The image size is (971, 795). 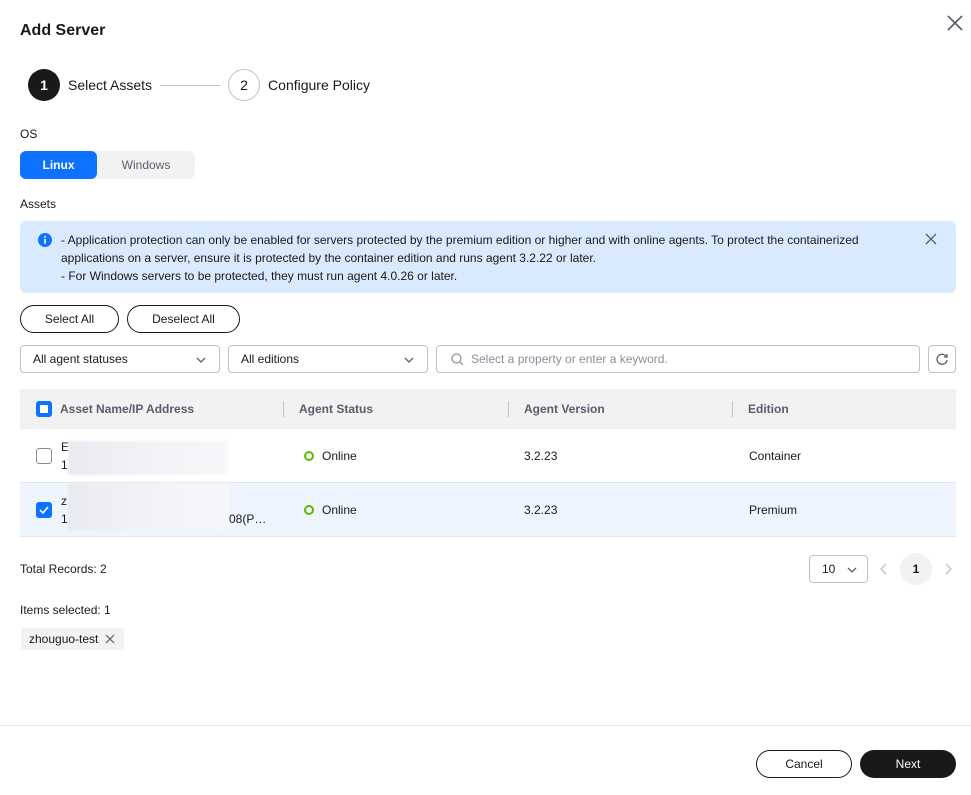 I want to click on next-button: Next, so click(x=908, y=764).